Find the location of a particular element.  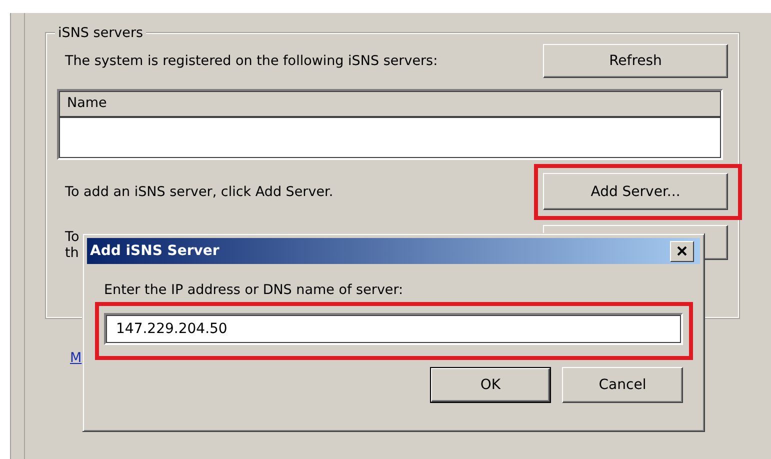

link: M is located at coordinates (76, 358).